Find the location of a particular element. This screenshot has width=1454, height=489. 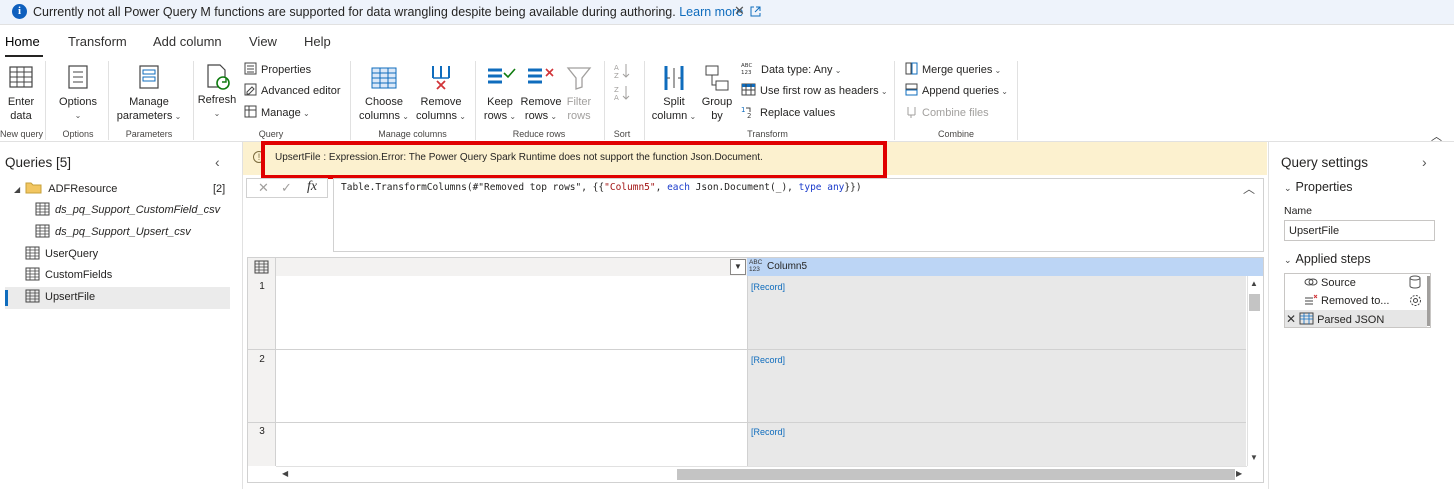

manage-parameters-button: Manage parameters ⌄ is located at coordinates (149, 94).